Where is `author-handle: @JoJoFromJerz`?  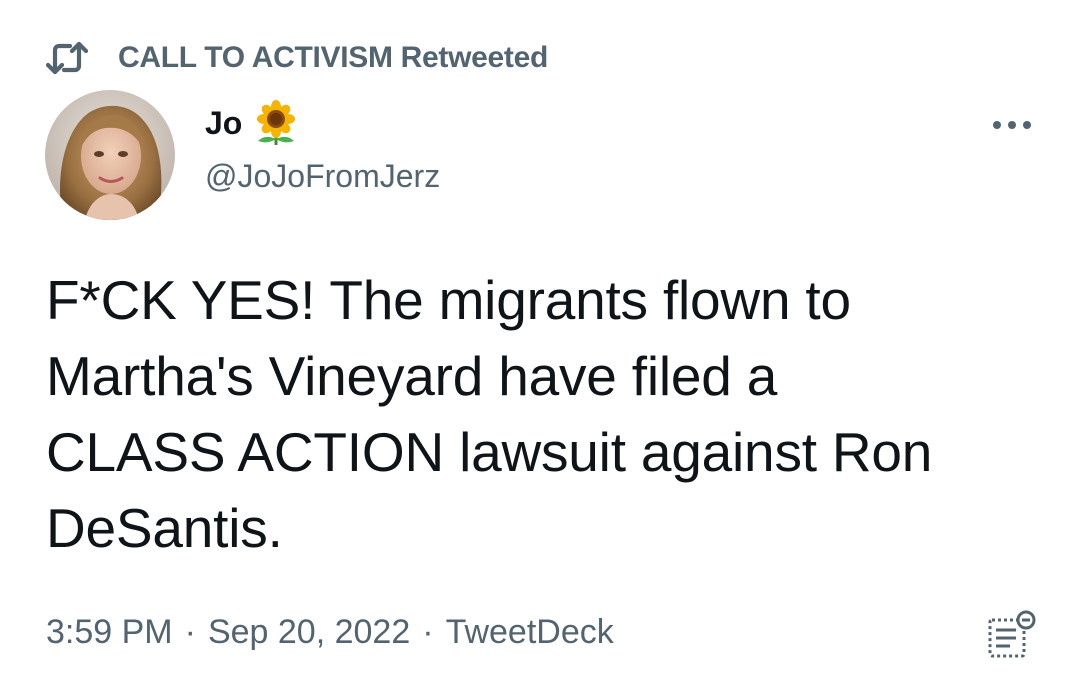
author-handle: @JoJoFromJerz is located at coordinates (322, 176).